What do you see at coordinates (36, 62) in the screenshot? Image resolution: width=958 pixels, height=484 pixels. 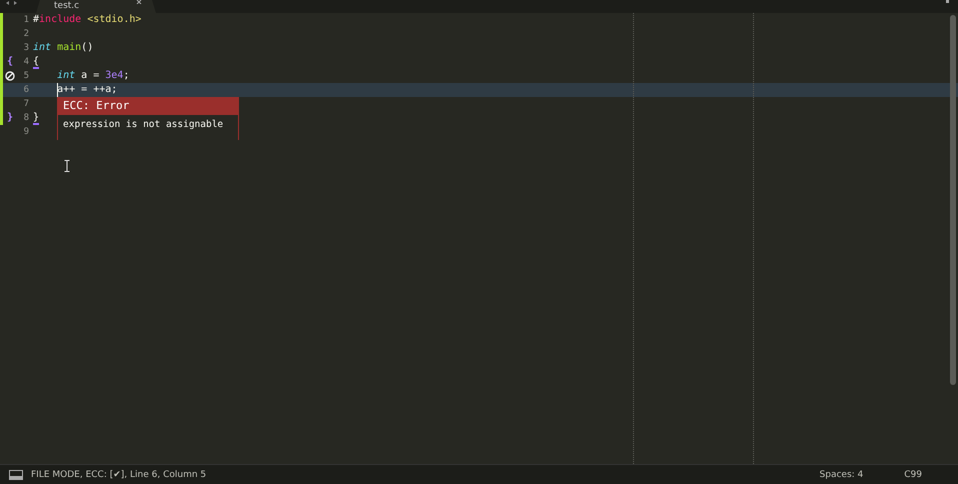 I see `code-line: {` at bounding box center [36, 62].